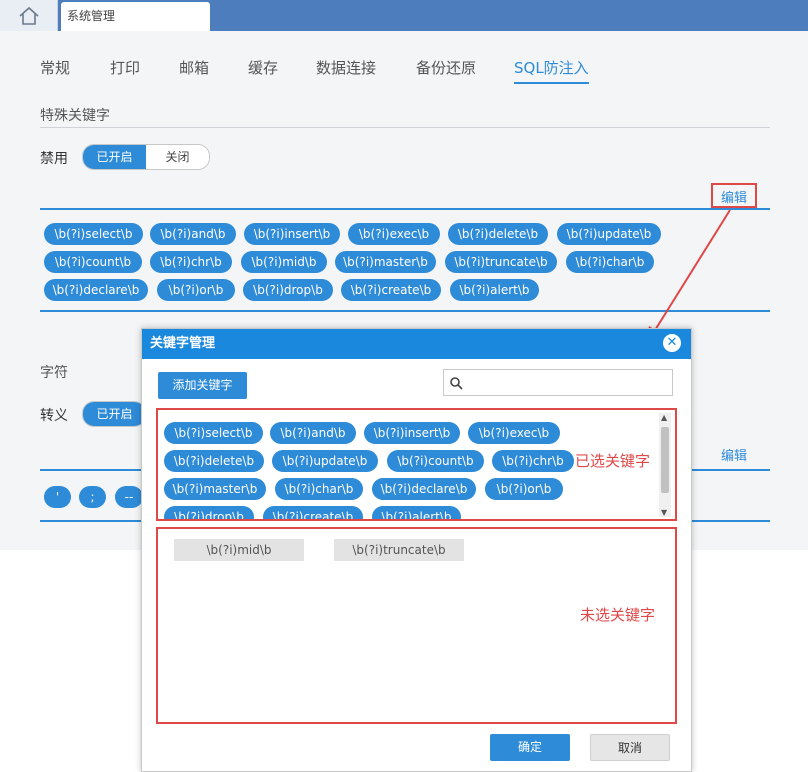  I want to click on search-icon, so click(456, 383).